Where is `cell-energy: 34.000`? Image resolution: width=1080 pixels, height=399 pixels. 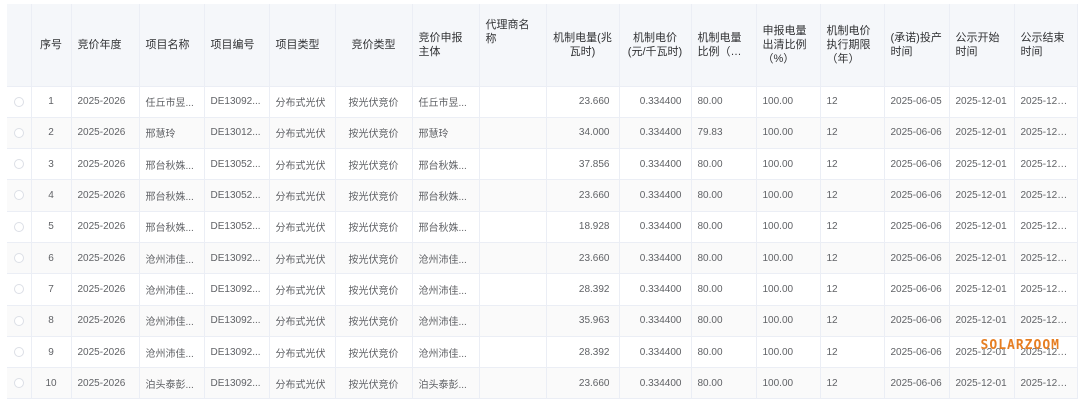
cell-energy: 34.000 is located at coordinates (583, 133).